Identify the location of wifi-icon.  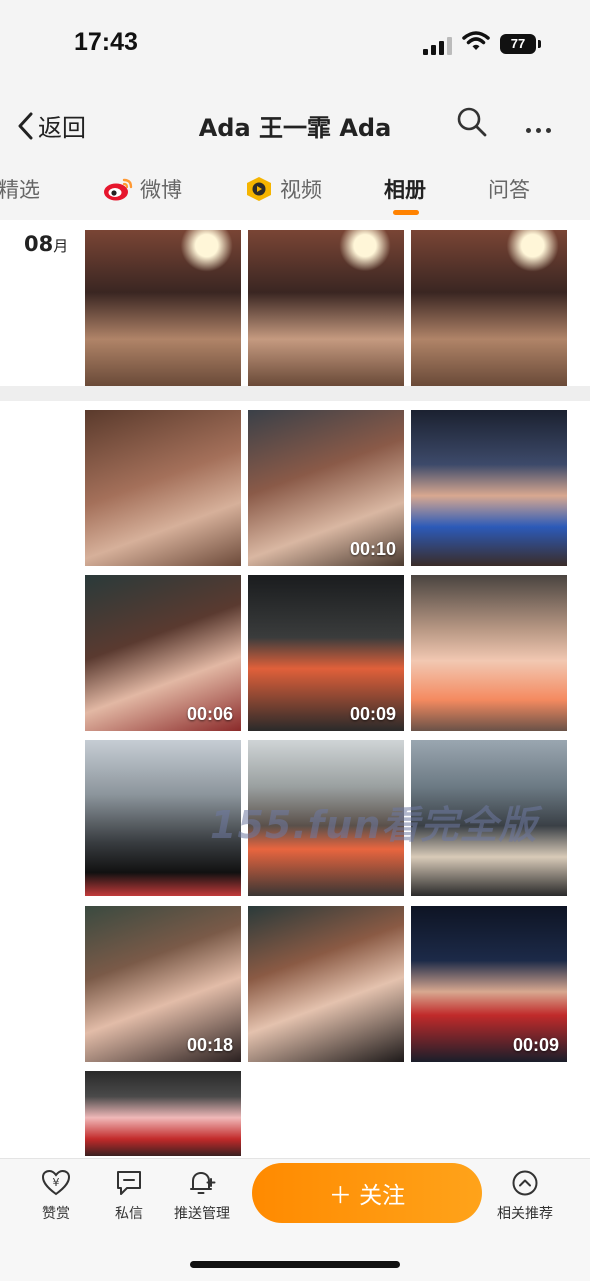
(476, 43).